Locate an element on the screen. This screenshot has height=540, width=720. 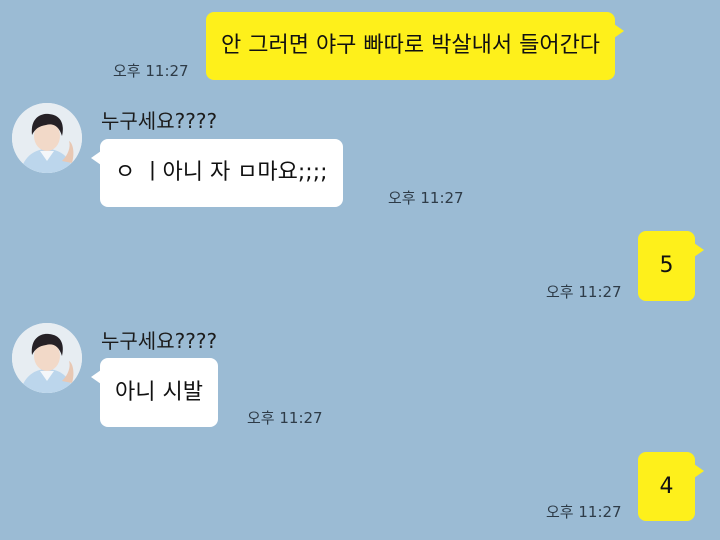
message-text: 5 is located at coordinates (666, 265).